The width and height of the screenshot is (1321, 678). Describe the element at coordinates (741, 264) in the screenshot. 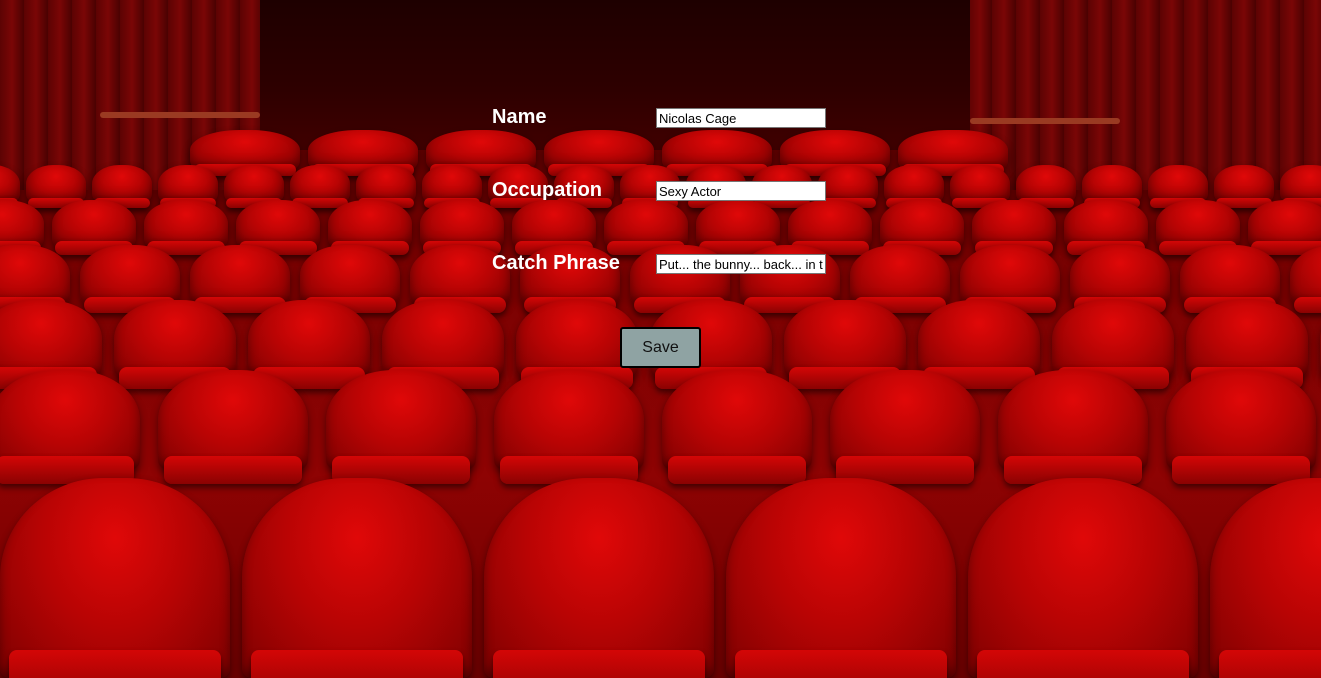

I see `catch-phrase-input` at that location.